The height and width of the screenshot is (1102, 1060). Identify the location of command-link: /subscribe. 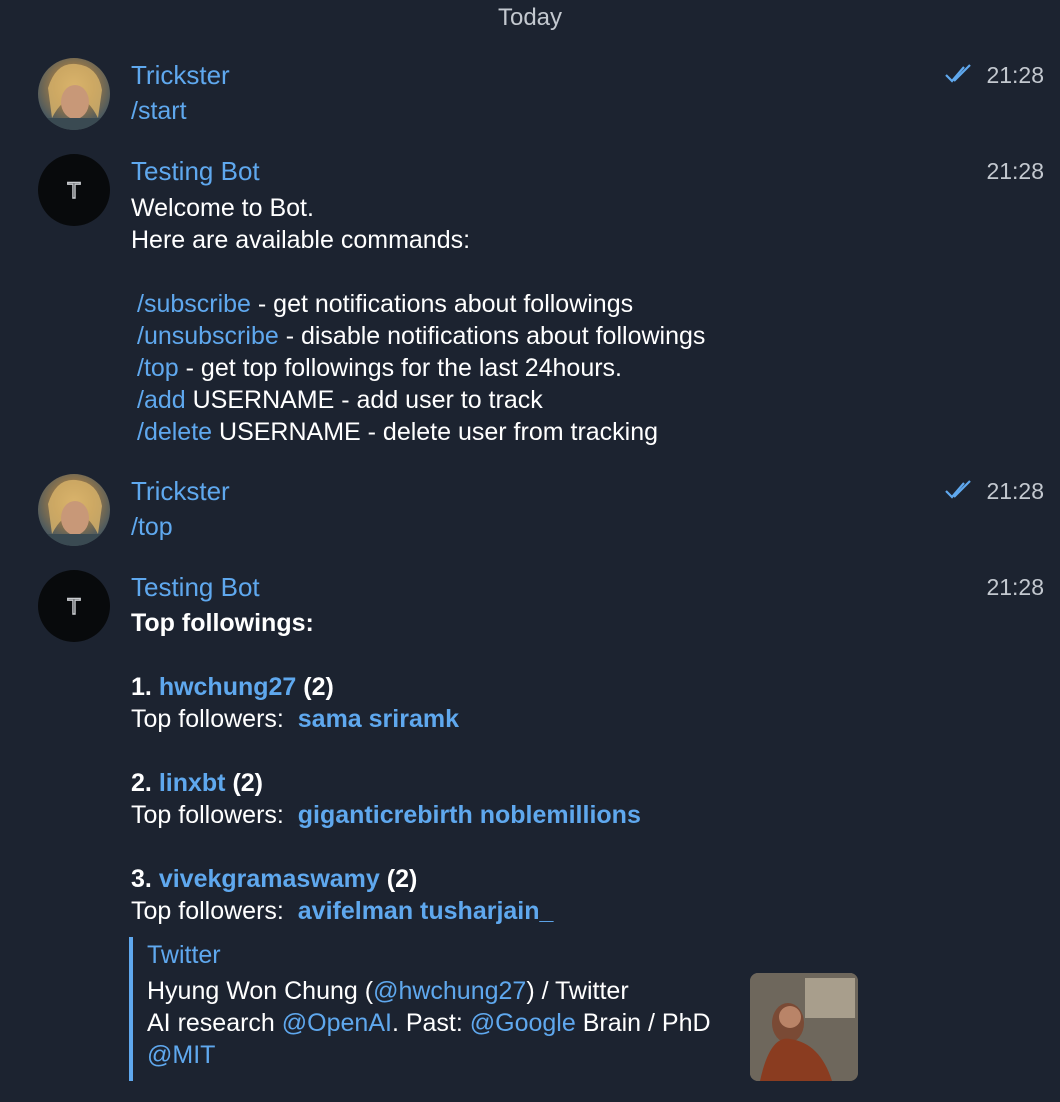
(194, 304).